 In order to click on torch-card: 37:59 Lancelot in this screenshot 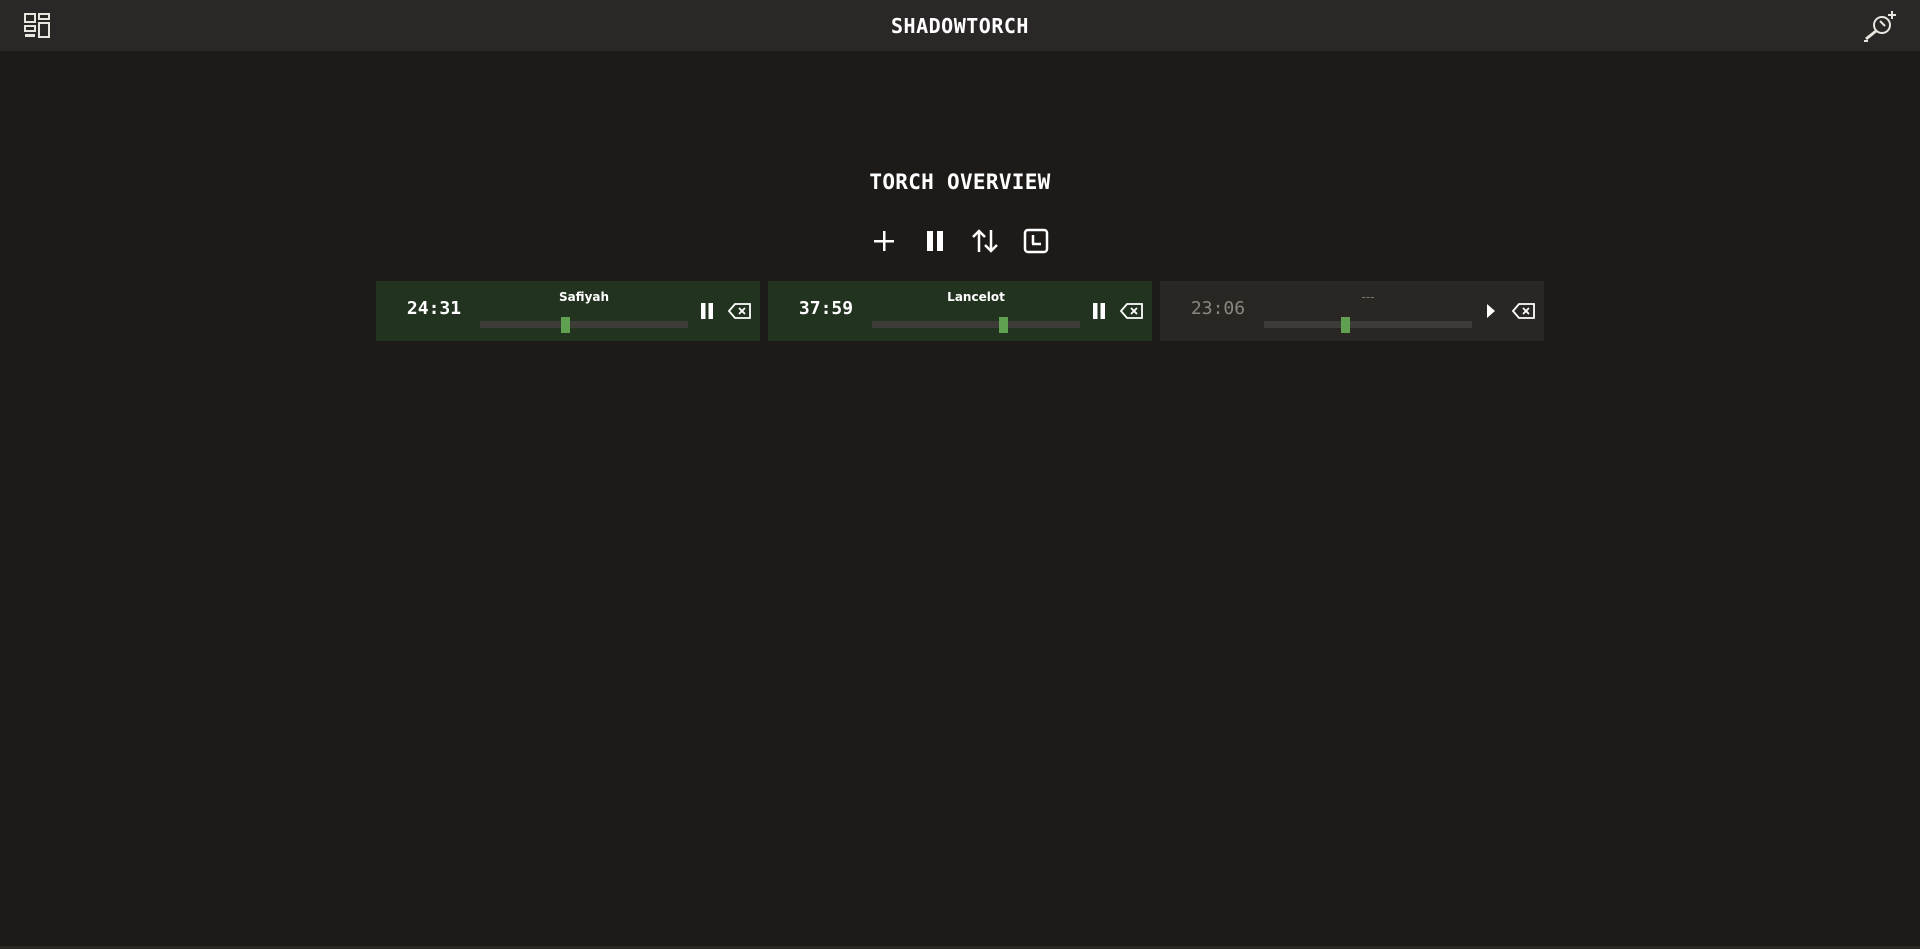, I will do `click(960, 311)`.